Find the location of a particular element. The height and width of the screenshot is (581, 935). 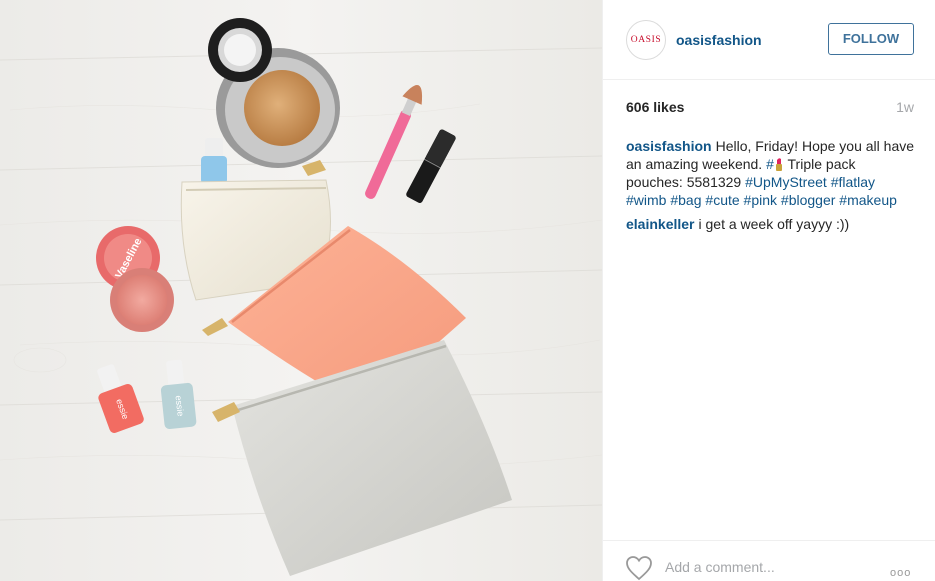

caption-hash: # is located at coordinates (770, 164).